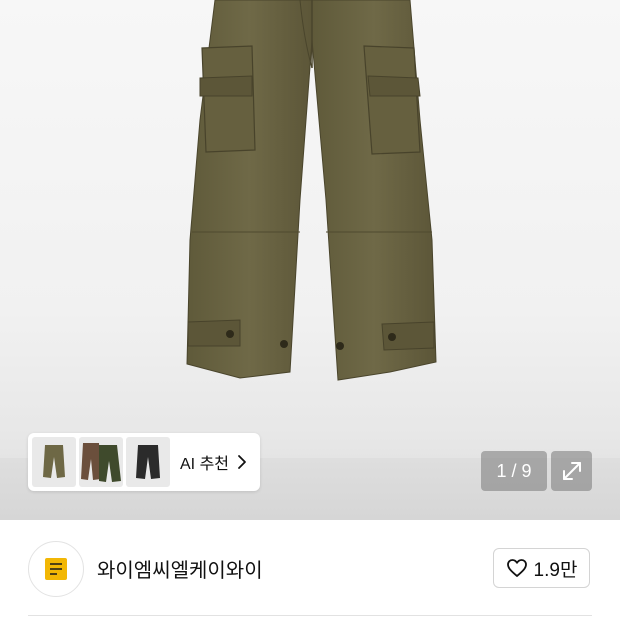  Describe the element at coordinates (148, 462) in the screenshot. I see `recommend-thumb-black` at that location.